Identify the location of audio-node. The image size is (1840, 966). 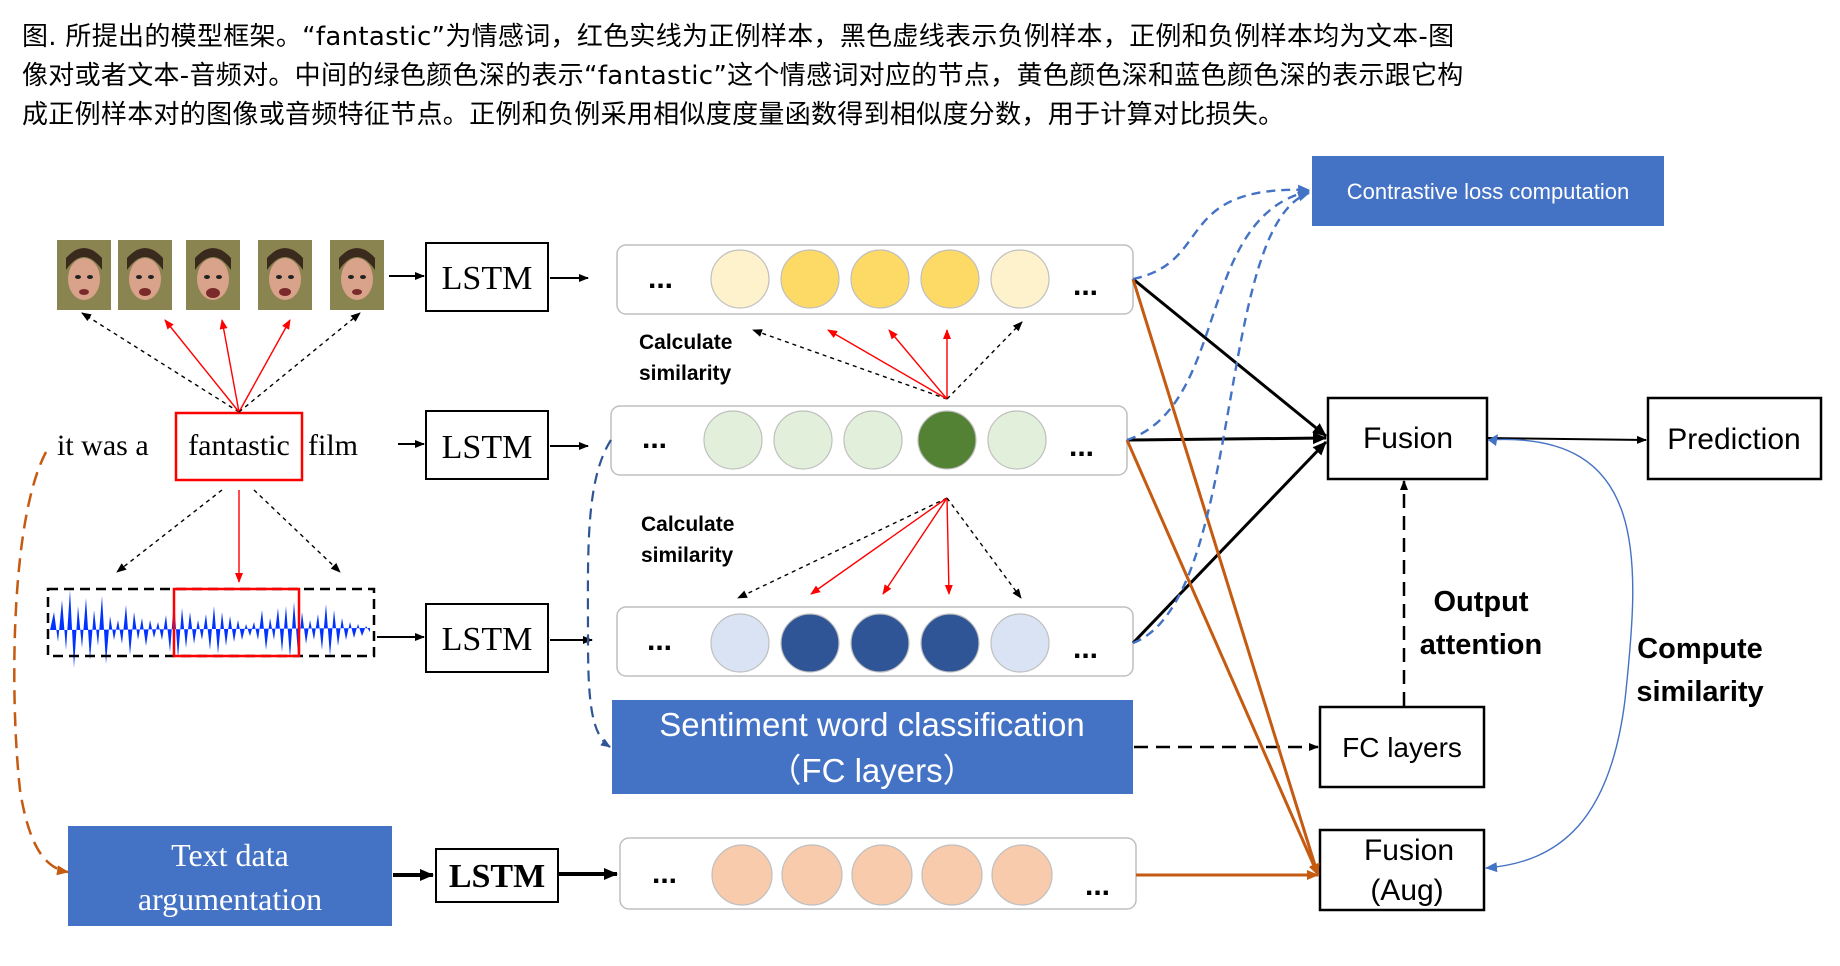
(740, 643).